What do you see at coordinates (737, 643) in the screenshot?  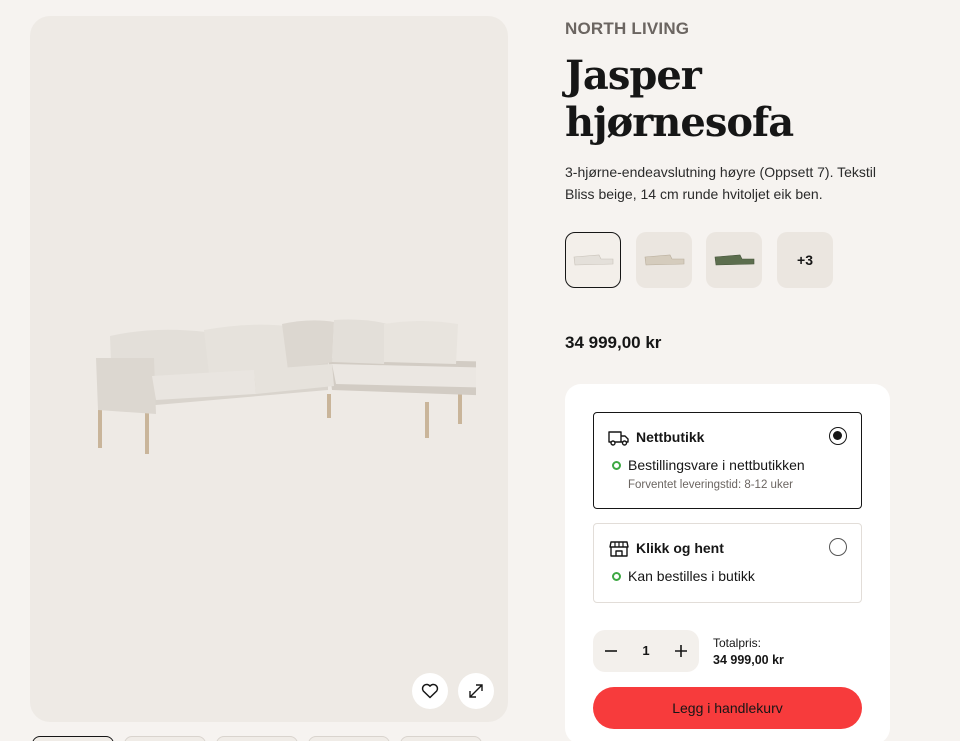 I see `total-price-label: Totalpris:` at bounding box center [737, 643].